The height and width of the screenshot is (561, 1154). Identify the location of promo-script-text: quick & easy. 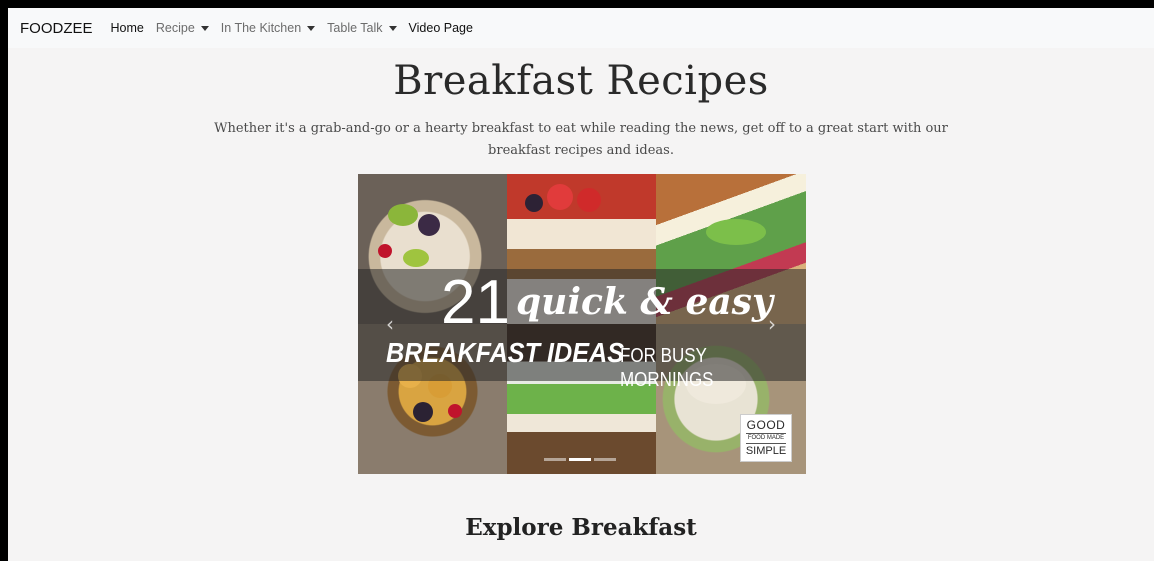
(644, 302).